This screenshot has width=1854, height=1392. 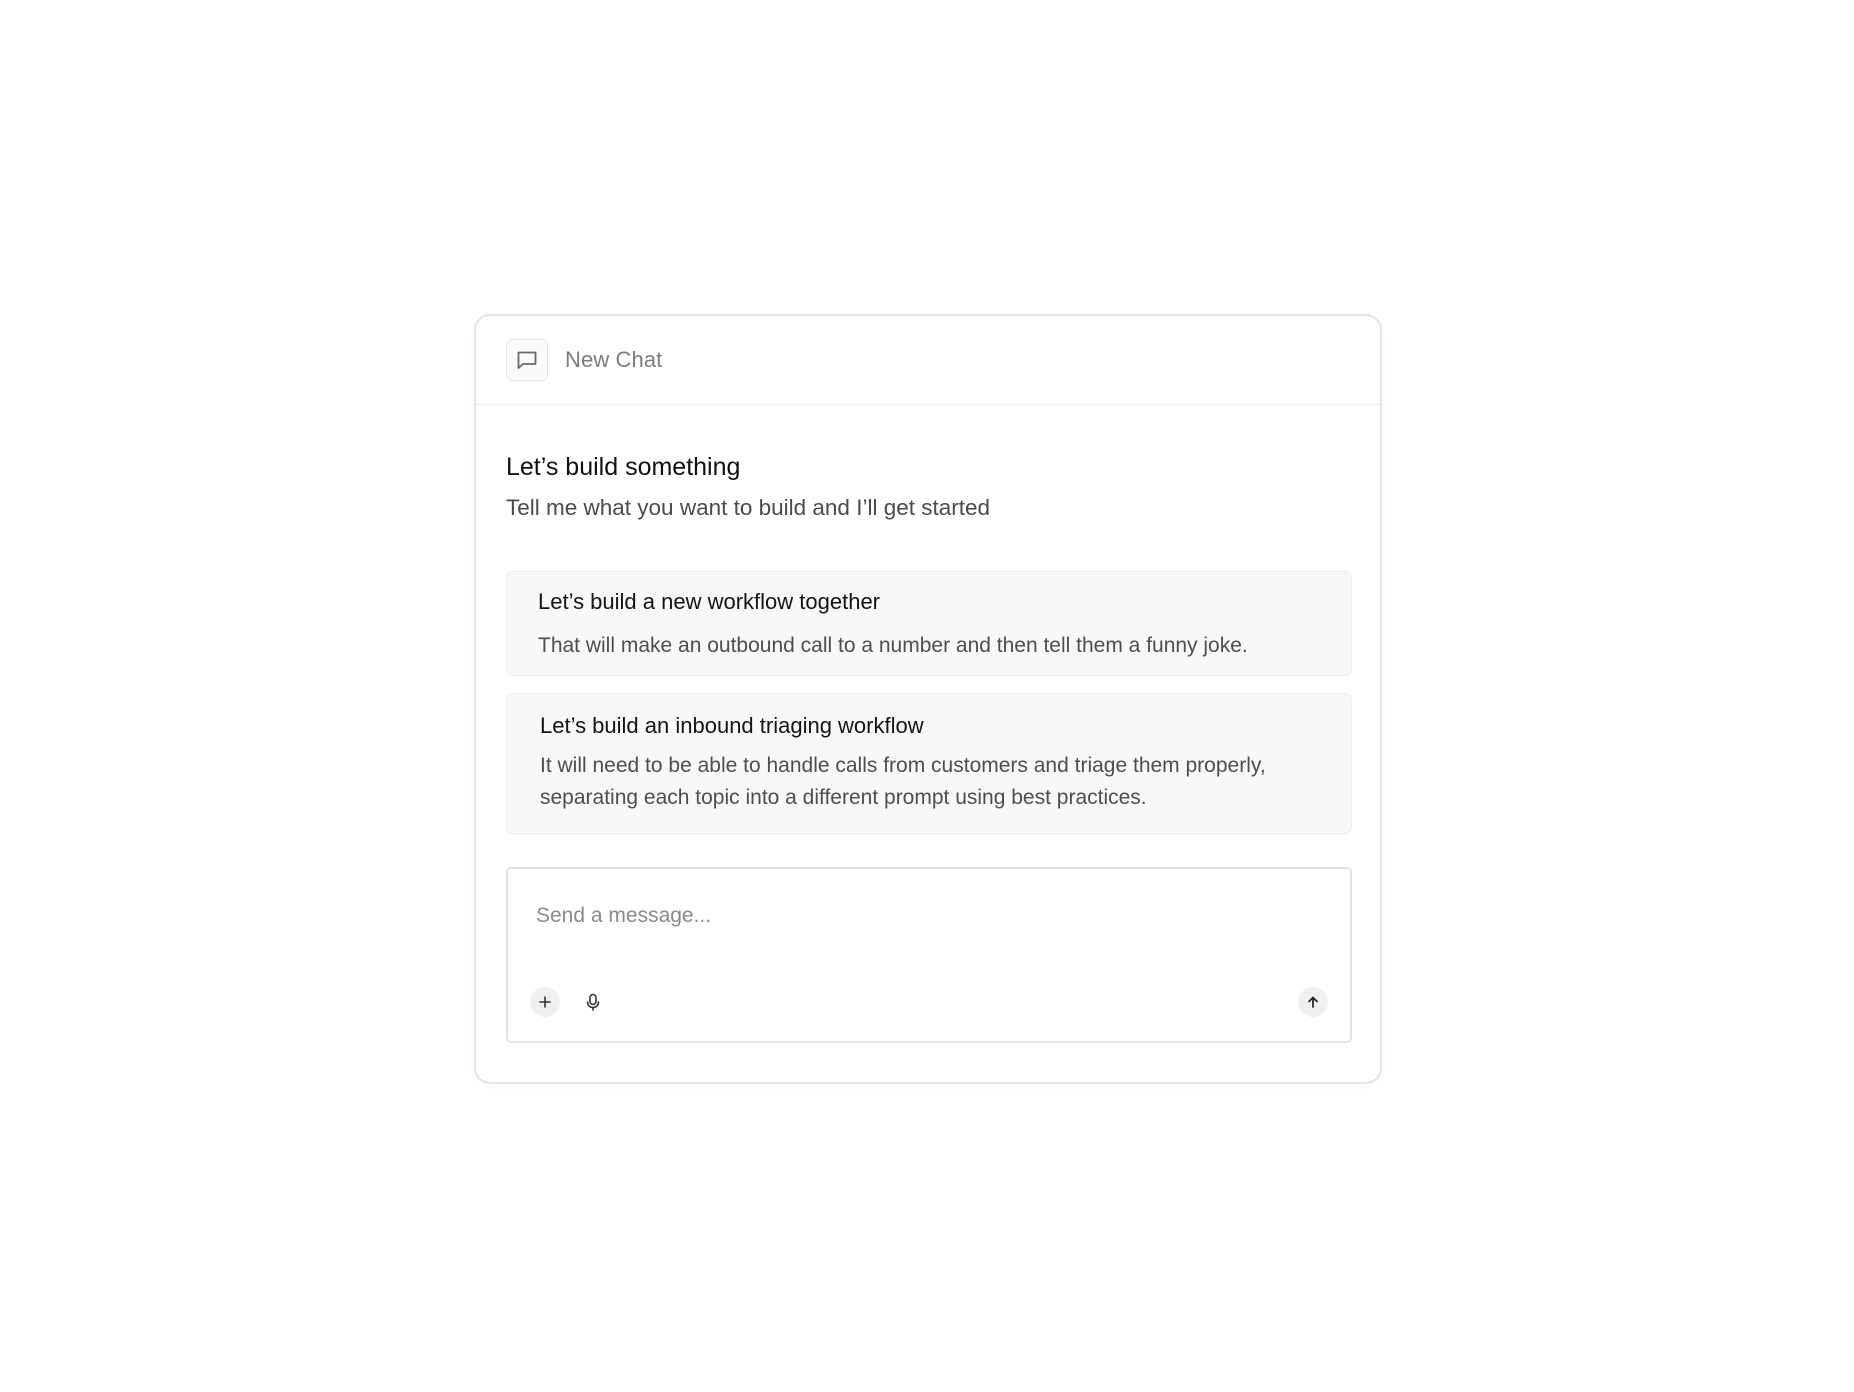 I want to click on plus-icon, so click(x=545, y=1002).